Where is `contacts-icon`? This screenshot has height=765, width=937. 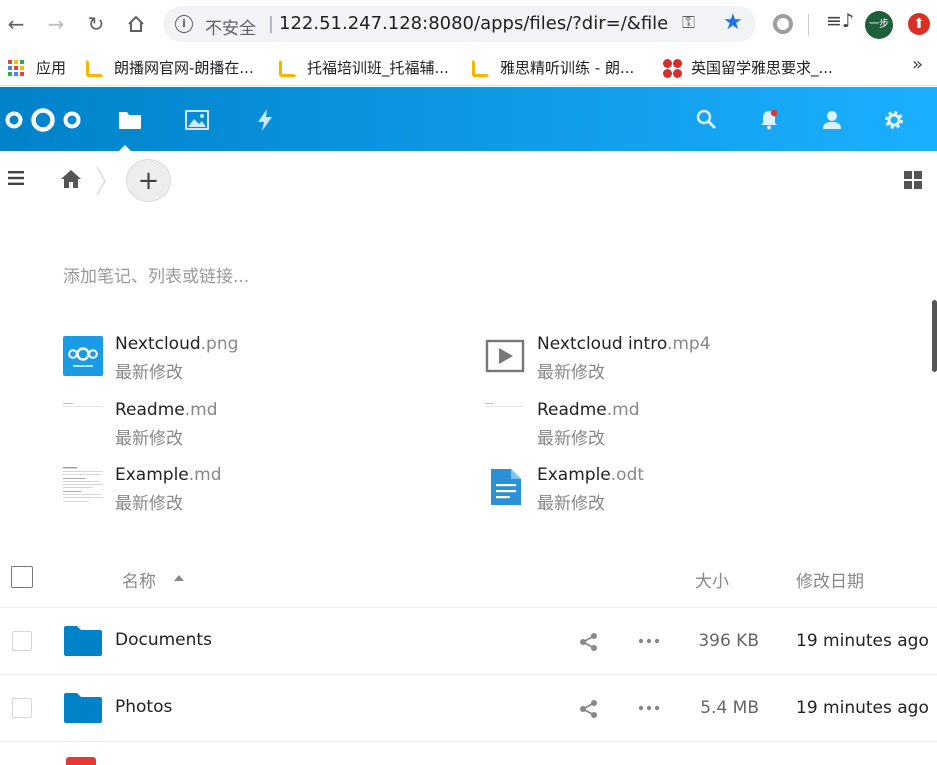
contacts-icon is located at coordinates (832, 120).